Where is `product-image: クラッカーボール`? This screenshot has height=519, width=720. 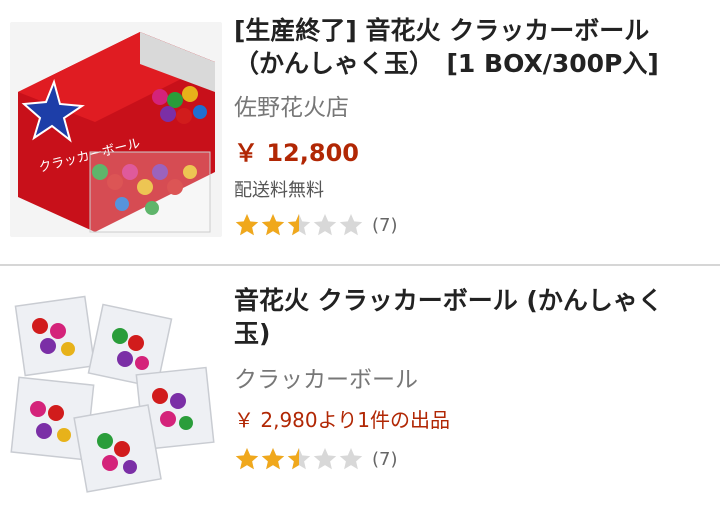
product-image: クラッカーボール is located at coordinates (116, 129).